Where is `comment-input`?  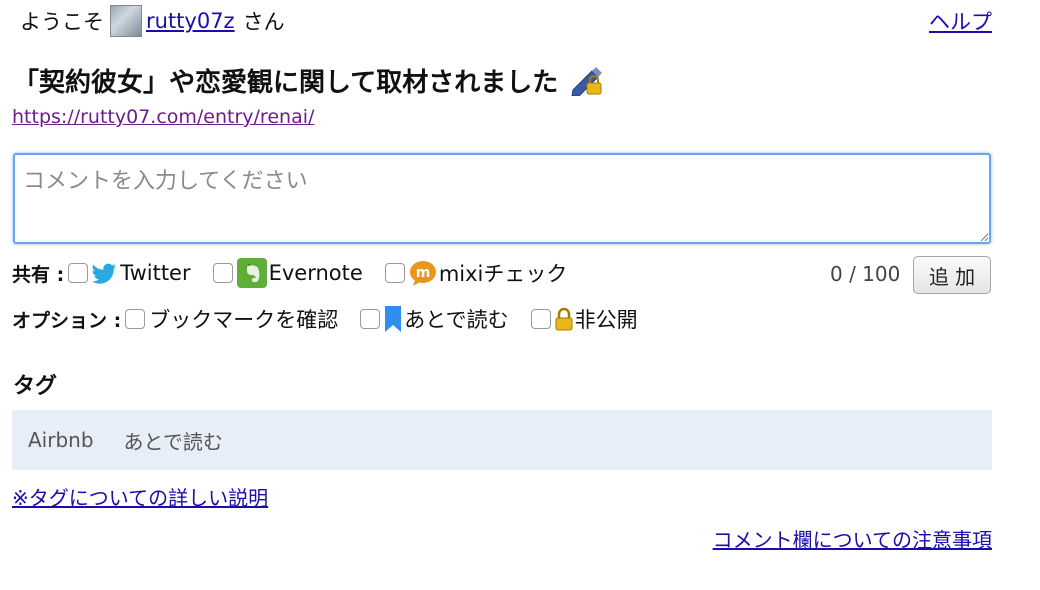
comment-input is located at coordinates (502, 198).